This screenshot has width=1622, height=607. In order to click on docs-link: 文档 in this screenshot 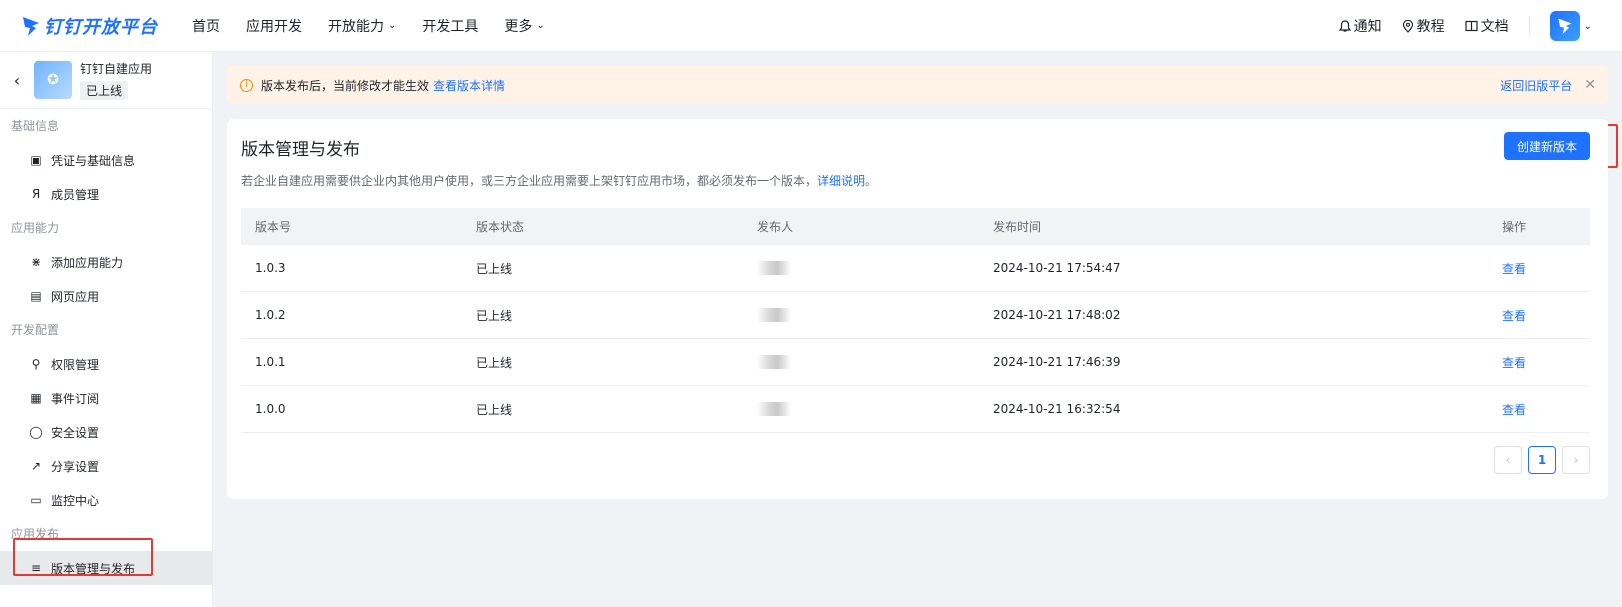, I will do `click(1487, 26)`.